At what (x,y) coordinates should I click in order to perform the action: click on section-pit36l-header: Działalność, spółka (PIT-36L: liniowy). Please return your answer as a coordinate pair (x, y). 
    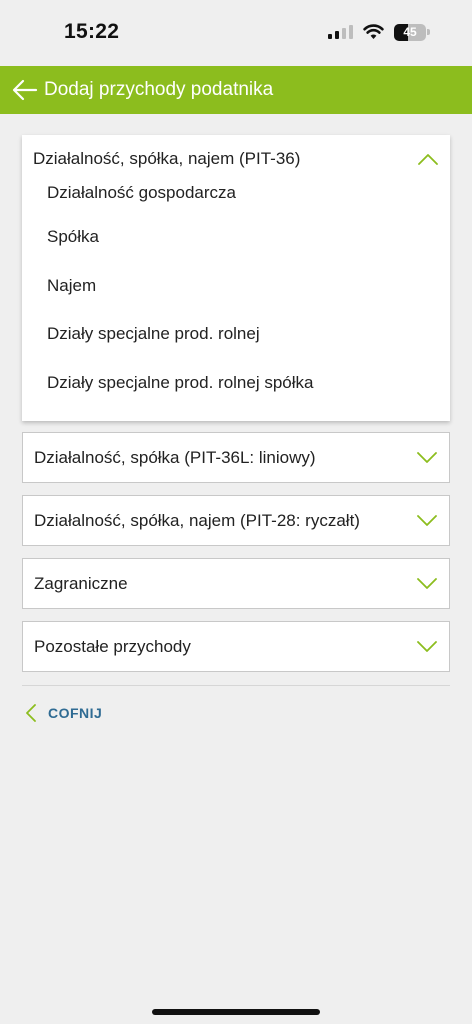
    Looking at the image, I should click on (236, 457).